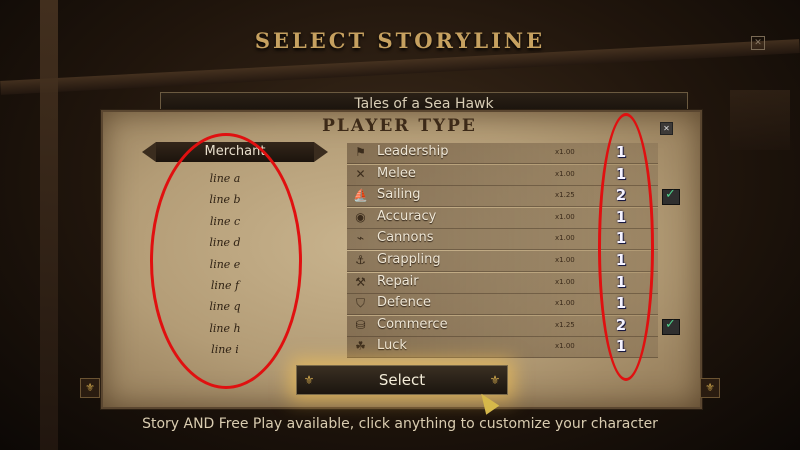 This screenshot has width=800, height=450. I want to click on panel-close-icon: ✕, so click(666, 128).